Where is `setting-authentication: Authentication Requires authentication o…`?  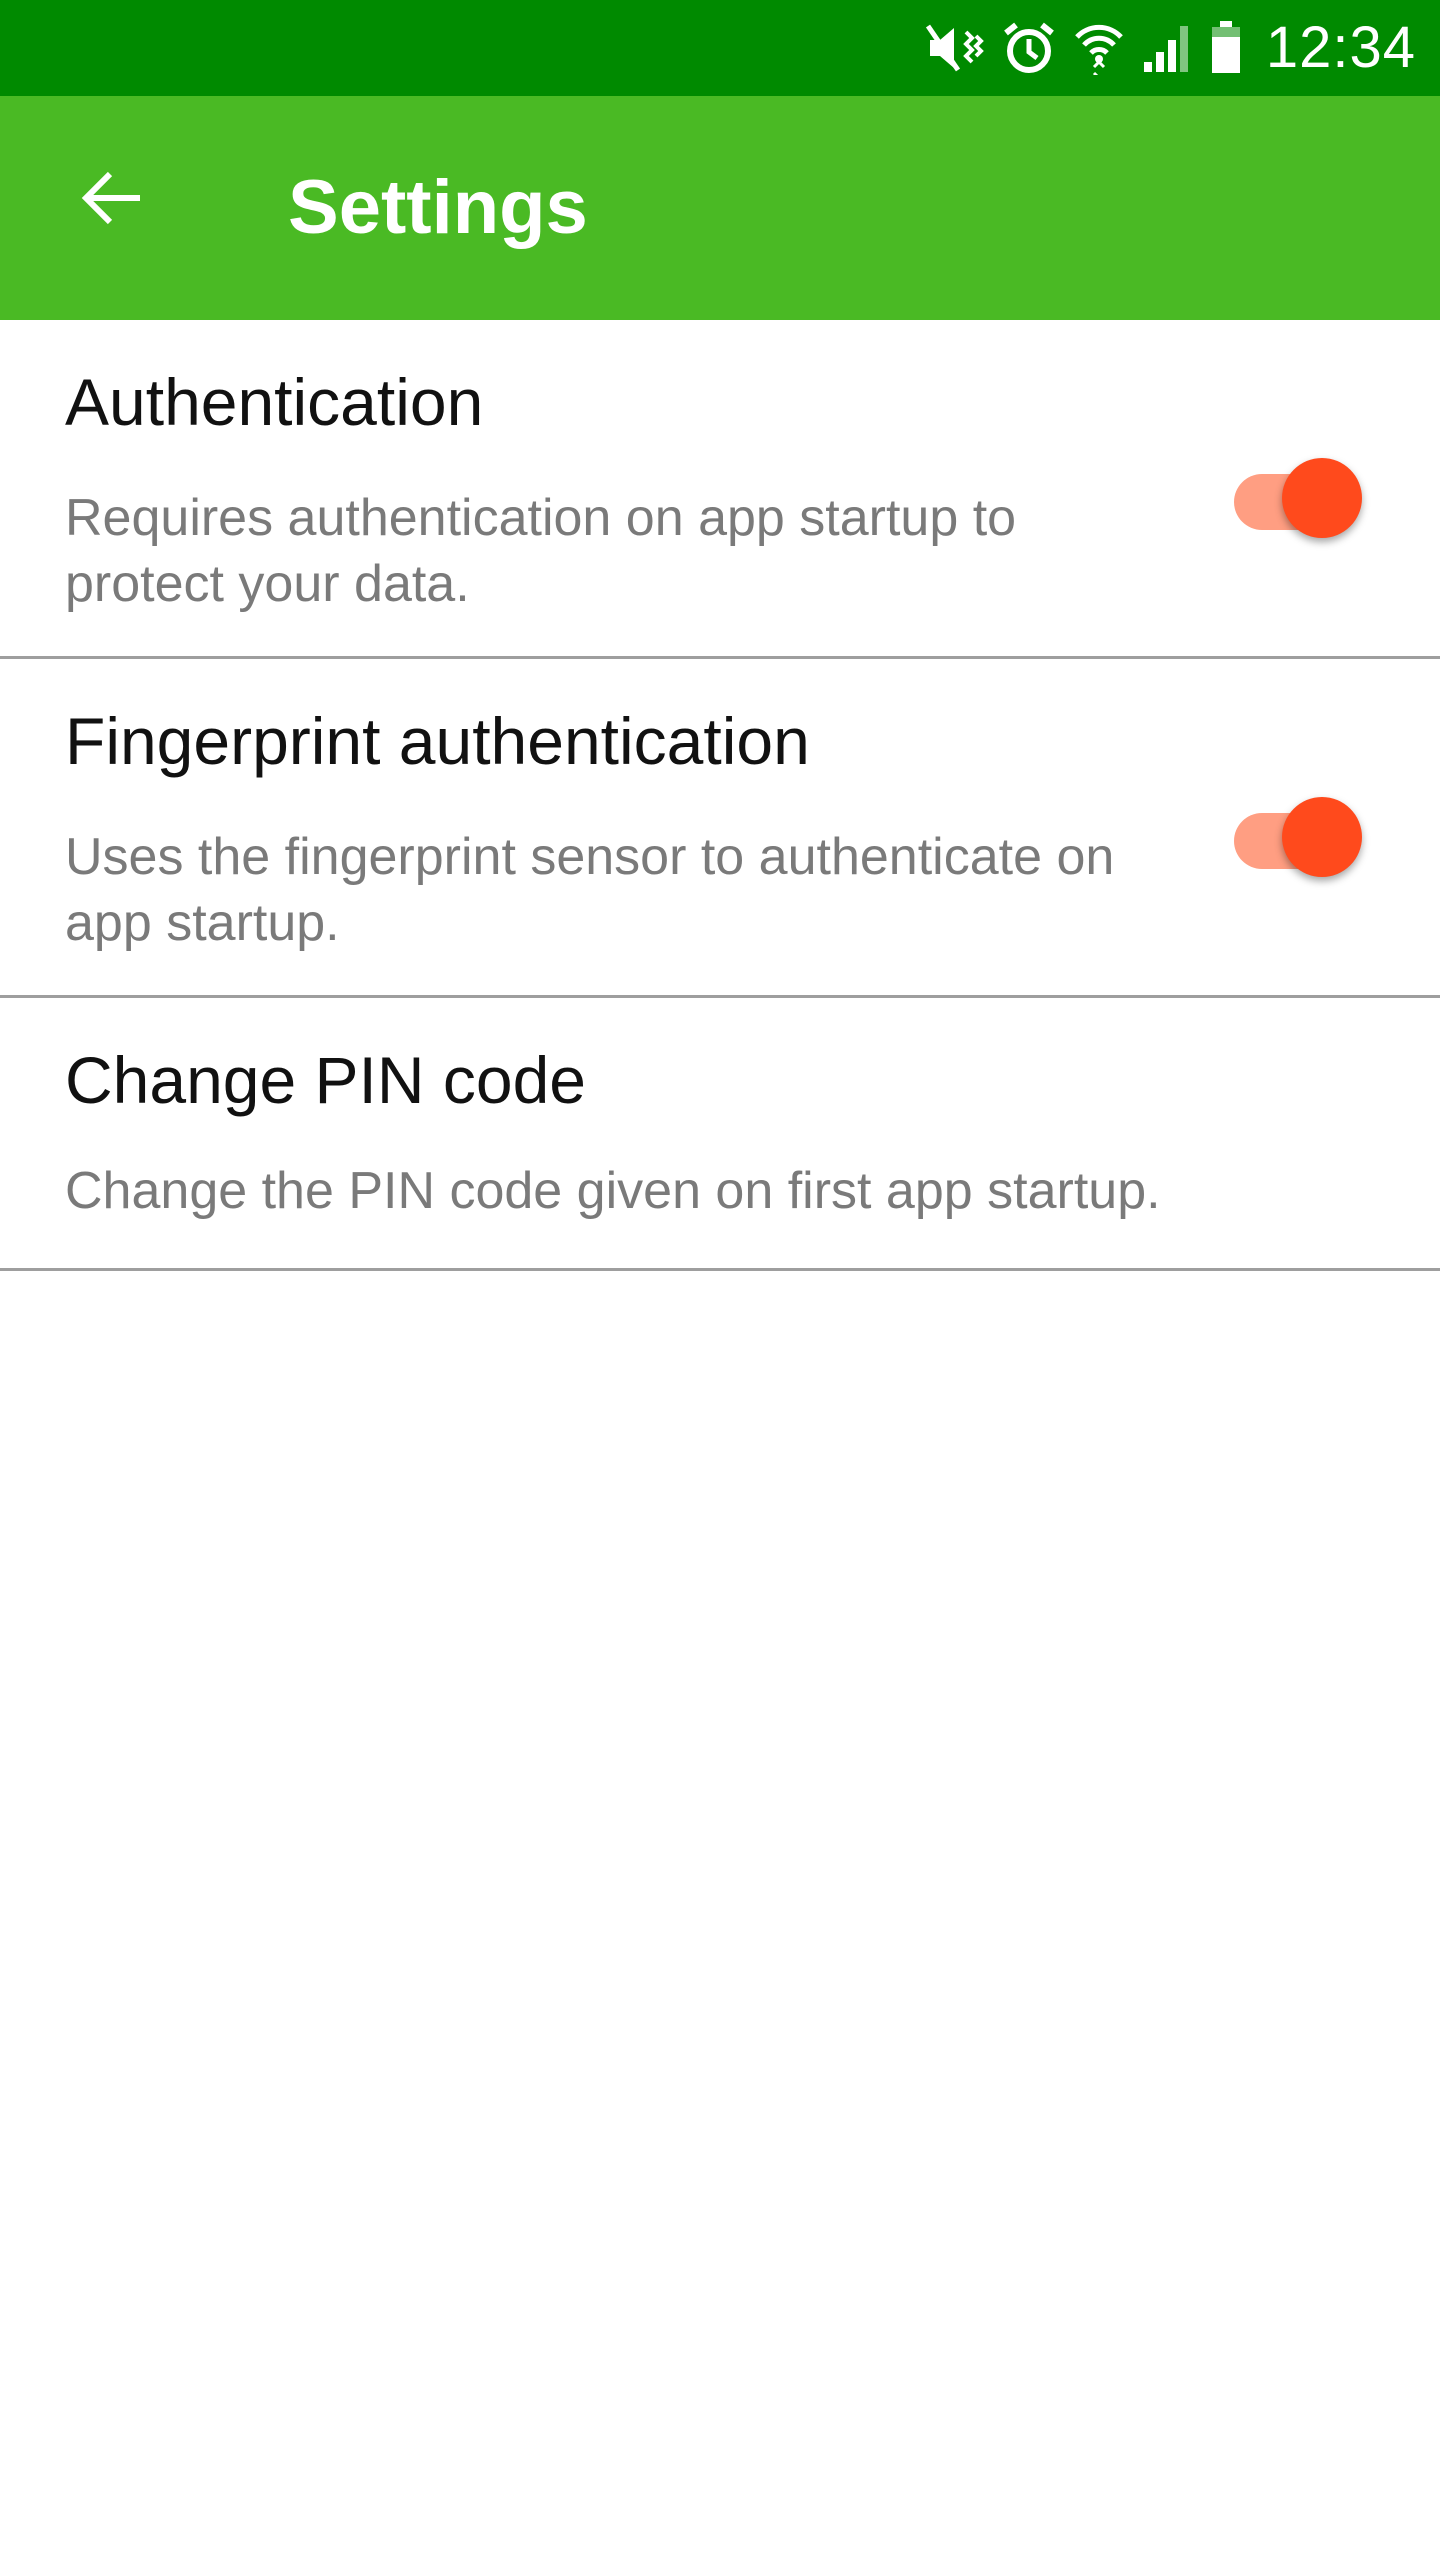
setting-authentication: Authentication Requires authentication o… is located at coordinates (720, 489).